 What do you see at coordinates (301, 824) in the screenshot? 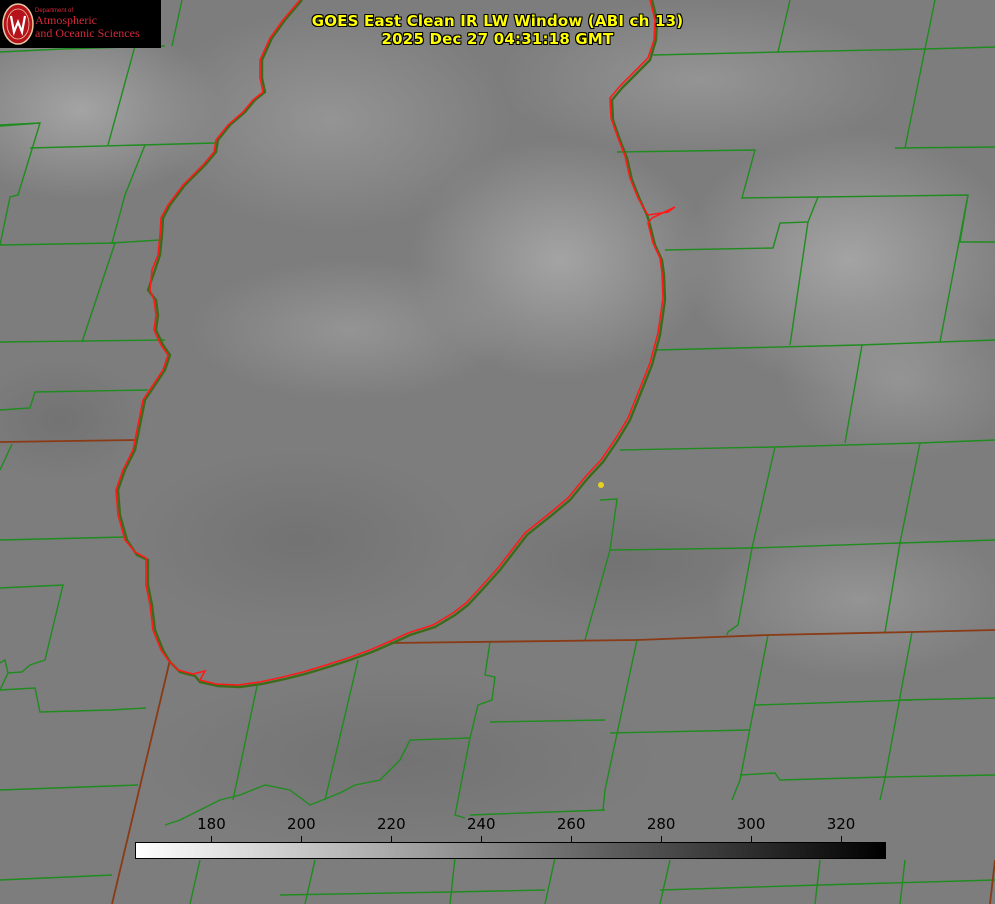
I see `colorbar-tick-label: 200` at bounding box center [301, 824].